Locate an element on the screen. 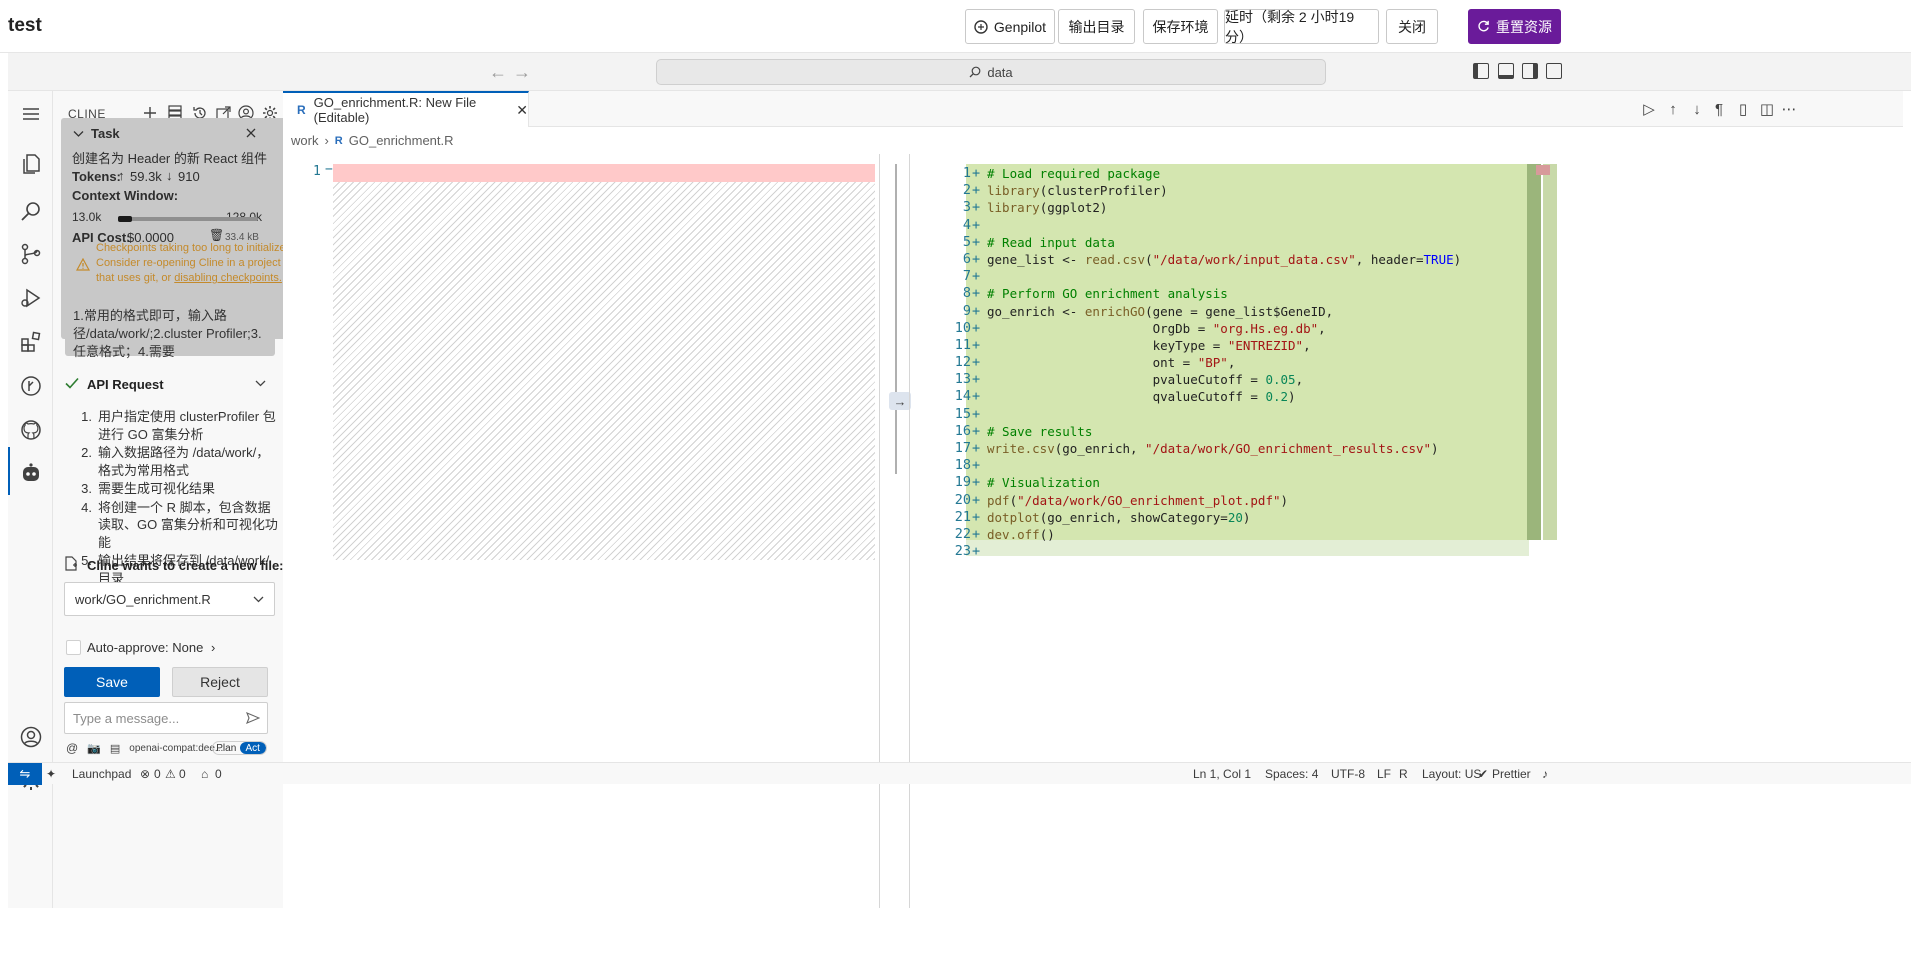  prettier-label: Prettier is located at coordinates (1511, 774).